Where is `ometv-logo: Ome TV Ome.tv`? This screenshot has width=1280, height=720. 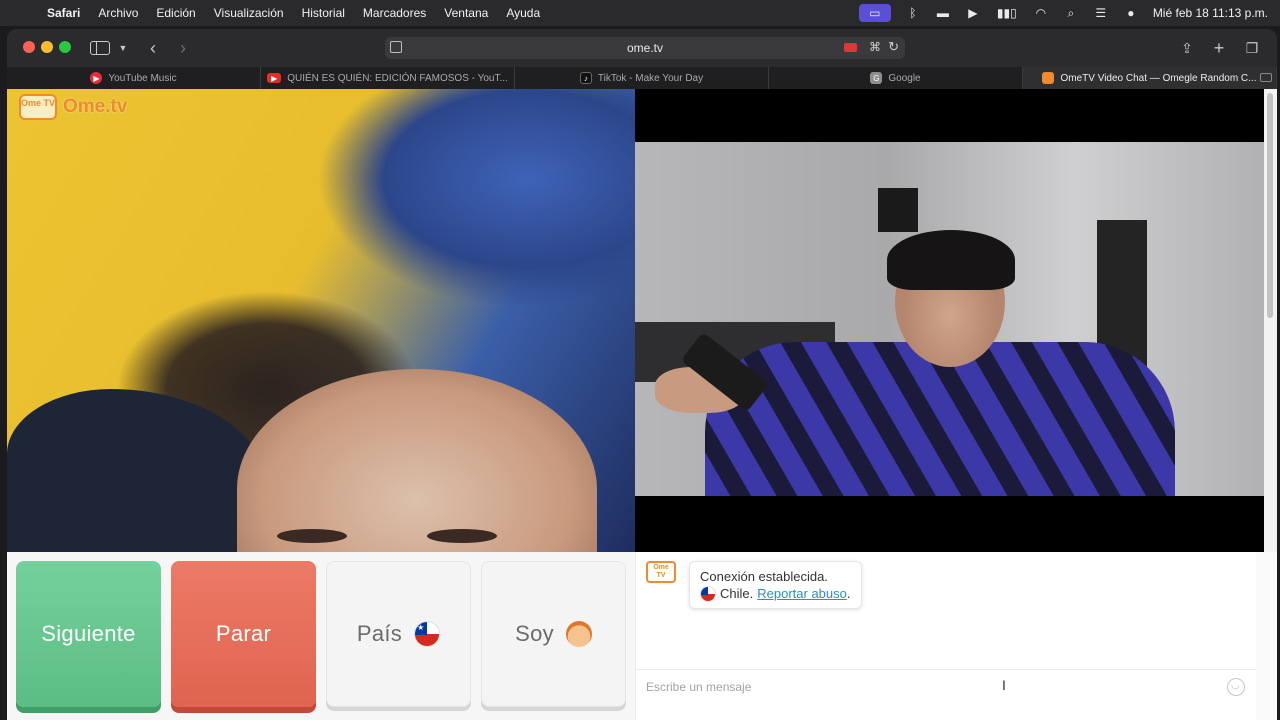
ometv-logo: Ome TV Ome.tv is located at coordinates (73, 107).